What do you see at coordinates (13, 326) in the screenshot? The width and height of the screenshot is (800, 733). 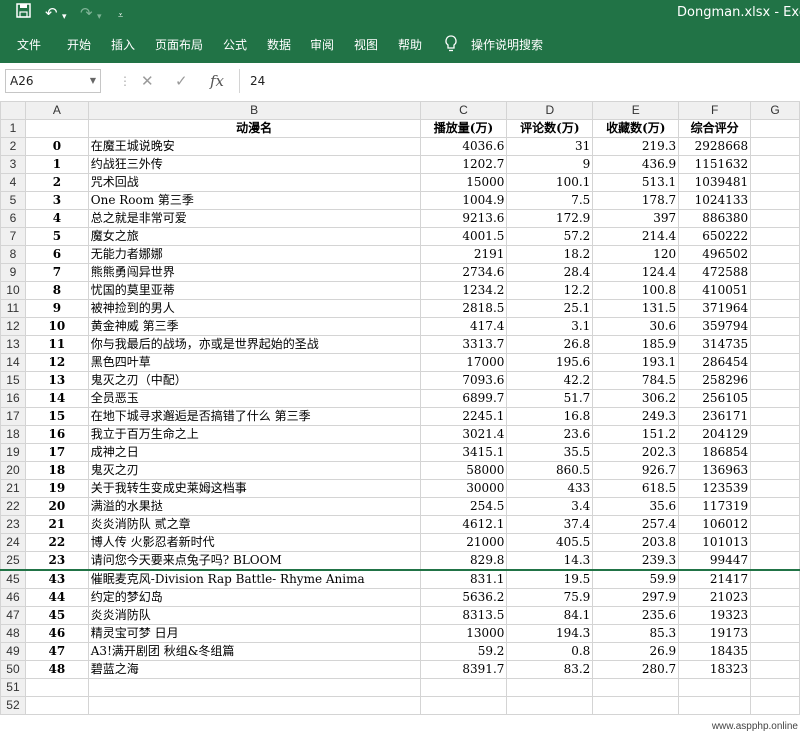 I see `row-header: 12` at bounding box center [13, 326].